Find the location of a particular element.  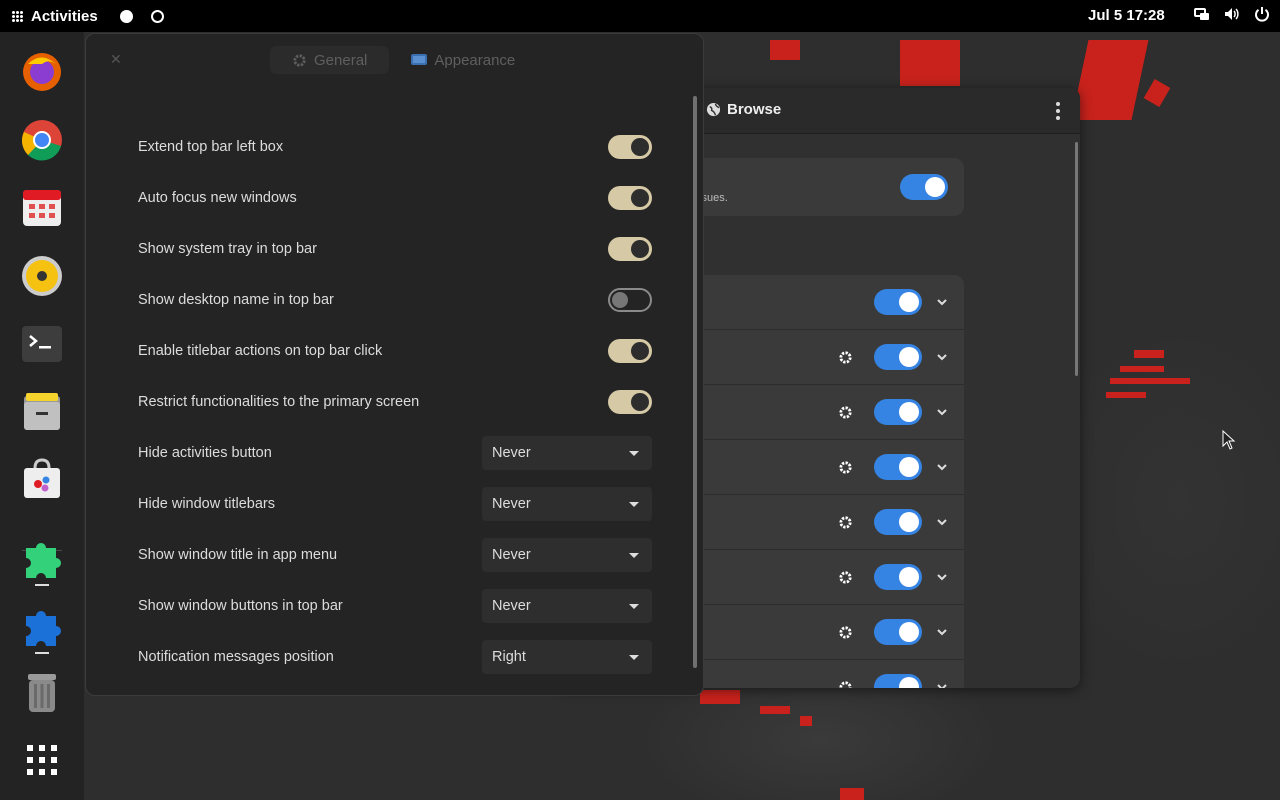

dash-dock is located at coordinates (42, 416).